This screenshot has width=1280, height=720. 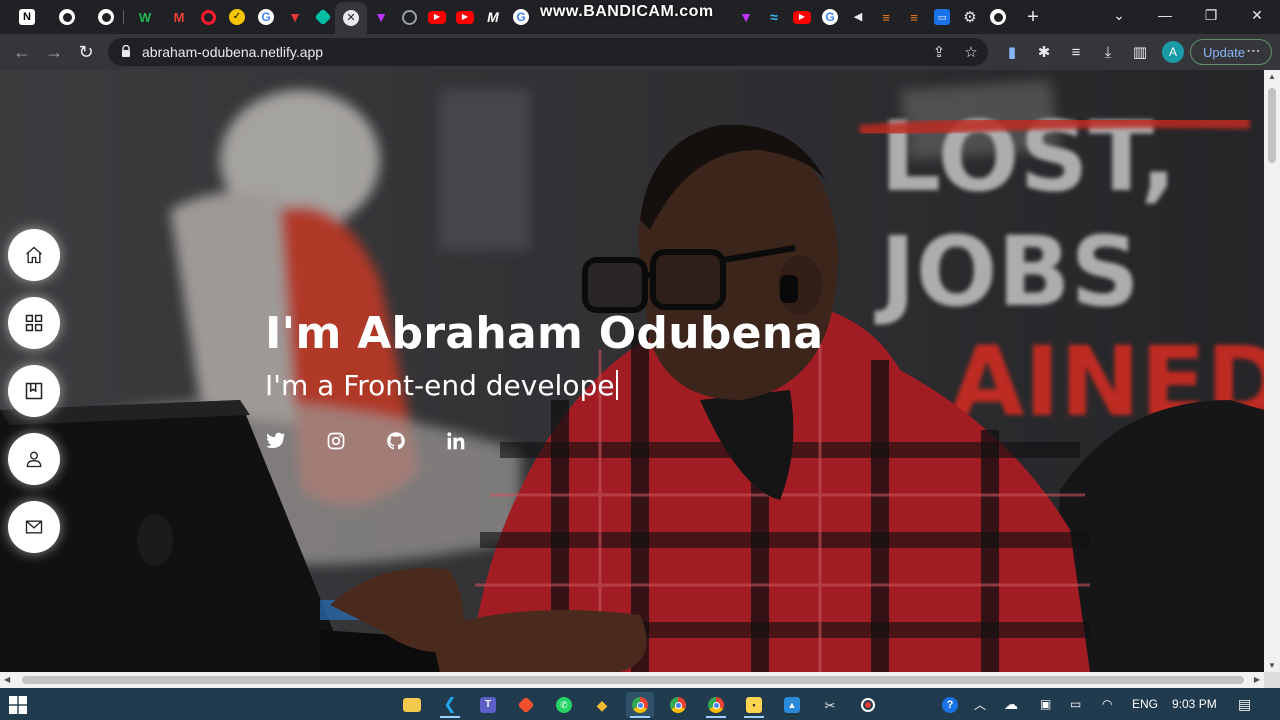 What do you see at coordinates (548, 52) in the screenshot?
I see `address-bar: abraham-odubena.netlify.app ⇪ ☆` at bounding box center [548, 52].